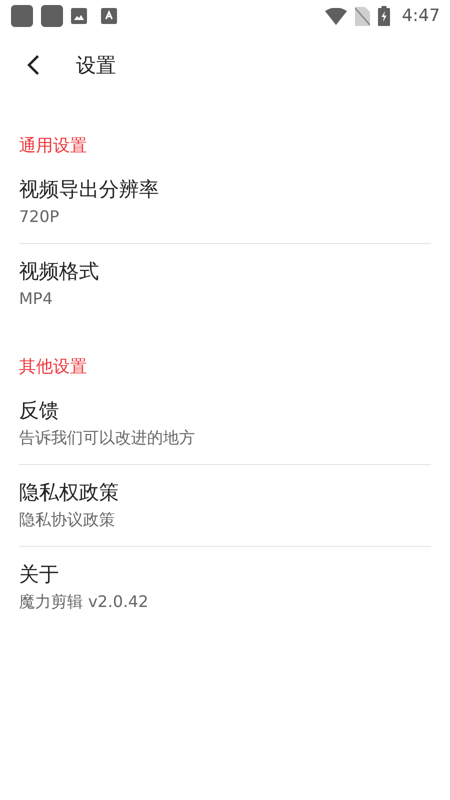  Describe the element at coordinates (384, 16) in the screenshot. I see `battery-charging-icon` at that location.